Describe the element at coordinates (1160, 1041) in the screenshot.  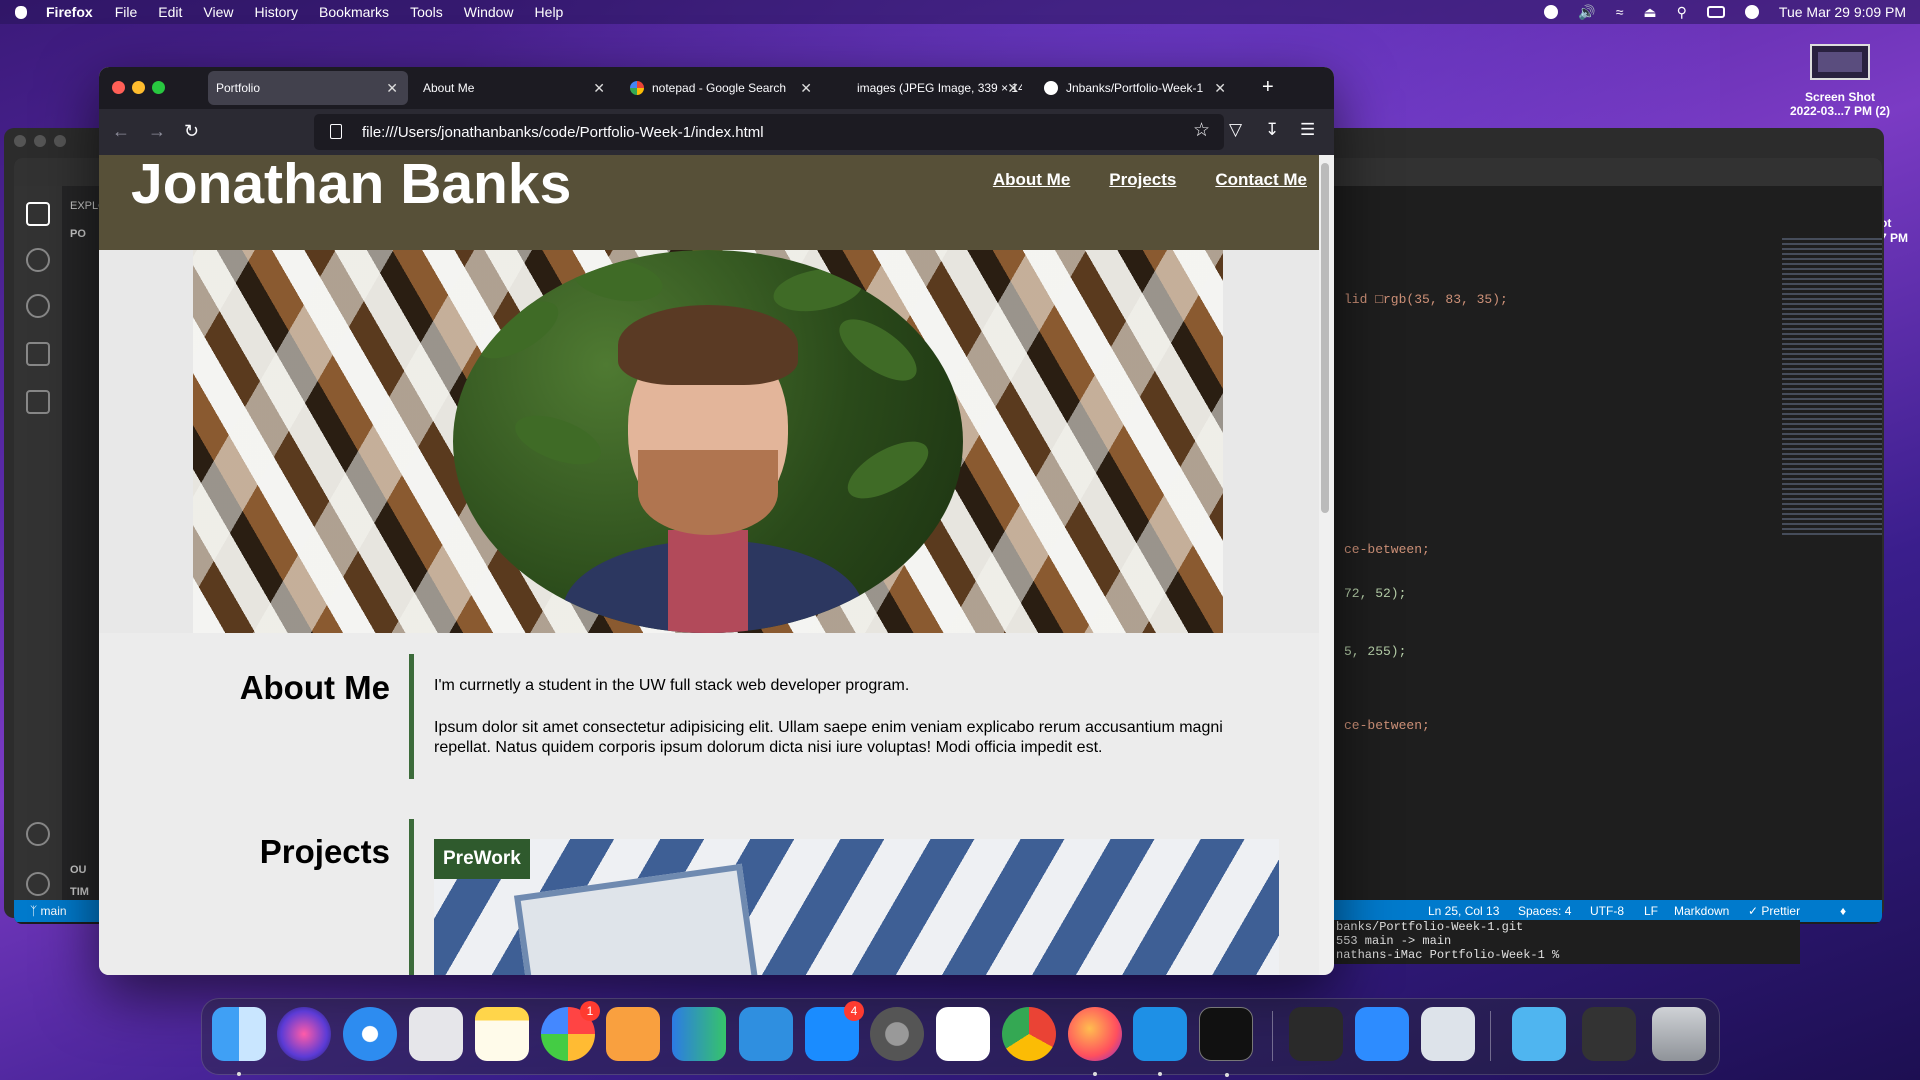
I see `vscode-icon` at that location.